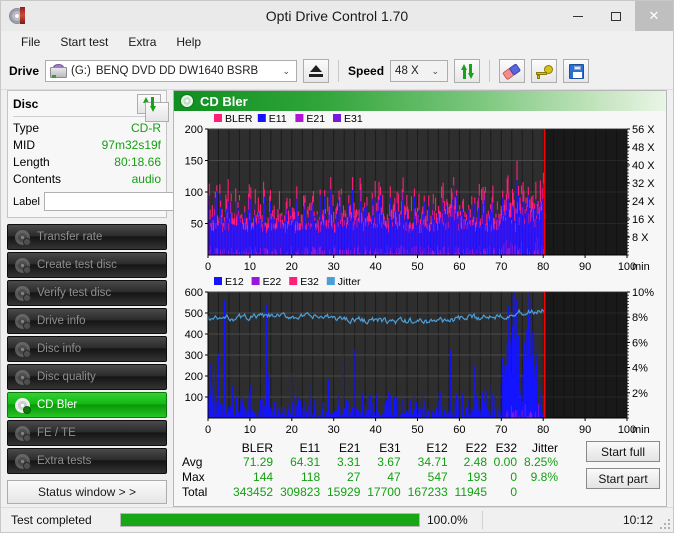  What do you see at coordinates (194, 356) in the screenshot?
I see `svg-text: 300` at bounding box center [194, 356].